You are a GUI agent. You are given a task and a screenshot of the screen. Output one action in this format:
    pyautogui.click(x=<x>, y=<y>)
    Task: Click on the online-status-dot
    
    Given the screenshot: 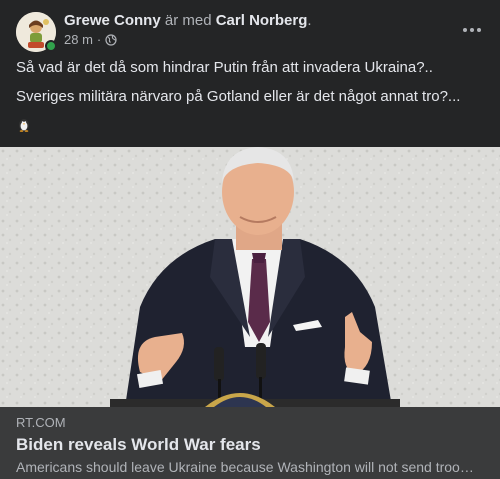 What is the action you would take?
    pyautogui.click(x=51, y=46)
    